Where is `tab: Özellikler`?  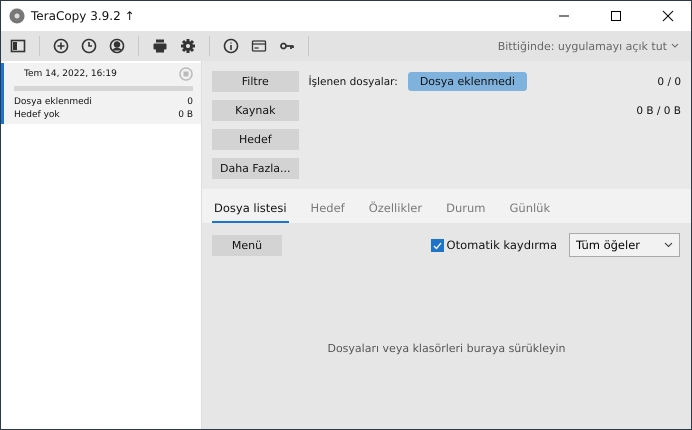
tab: Özellikler is located at coordinates (395, 212).